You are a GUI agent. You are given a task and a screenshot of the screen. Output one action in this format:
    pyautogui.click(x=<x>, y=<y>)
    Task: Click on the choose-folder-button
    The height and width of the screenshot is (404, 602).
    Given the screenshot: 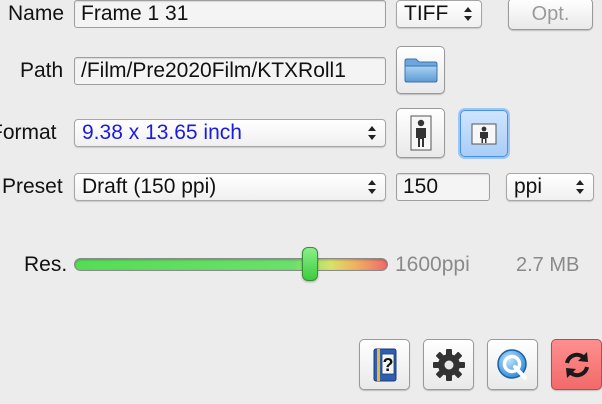 What is the action you would take?
    pyautogui.click(x=420, y=70)
    